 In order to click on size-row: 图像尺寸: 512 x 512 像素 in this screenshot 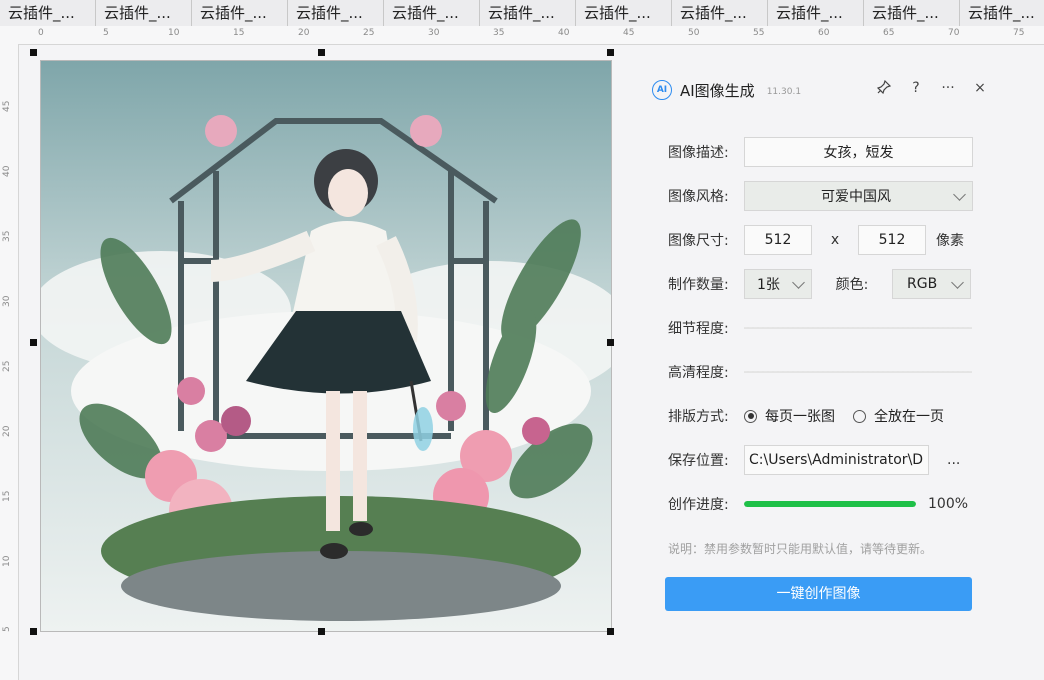, I will do `click(816, 240)`.